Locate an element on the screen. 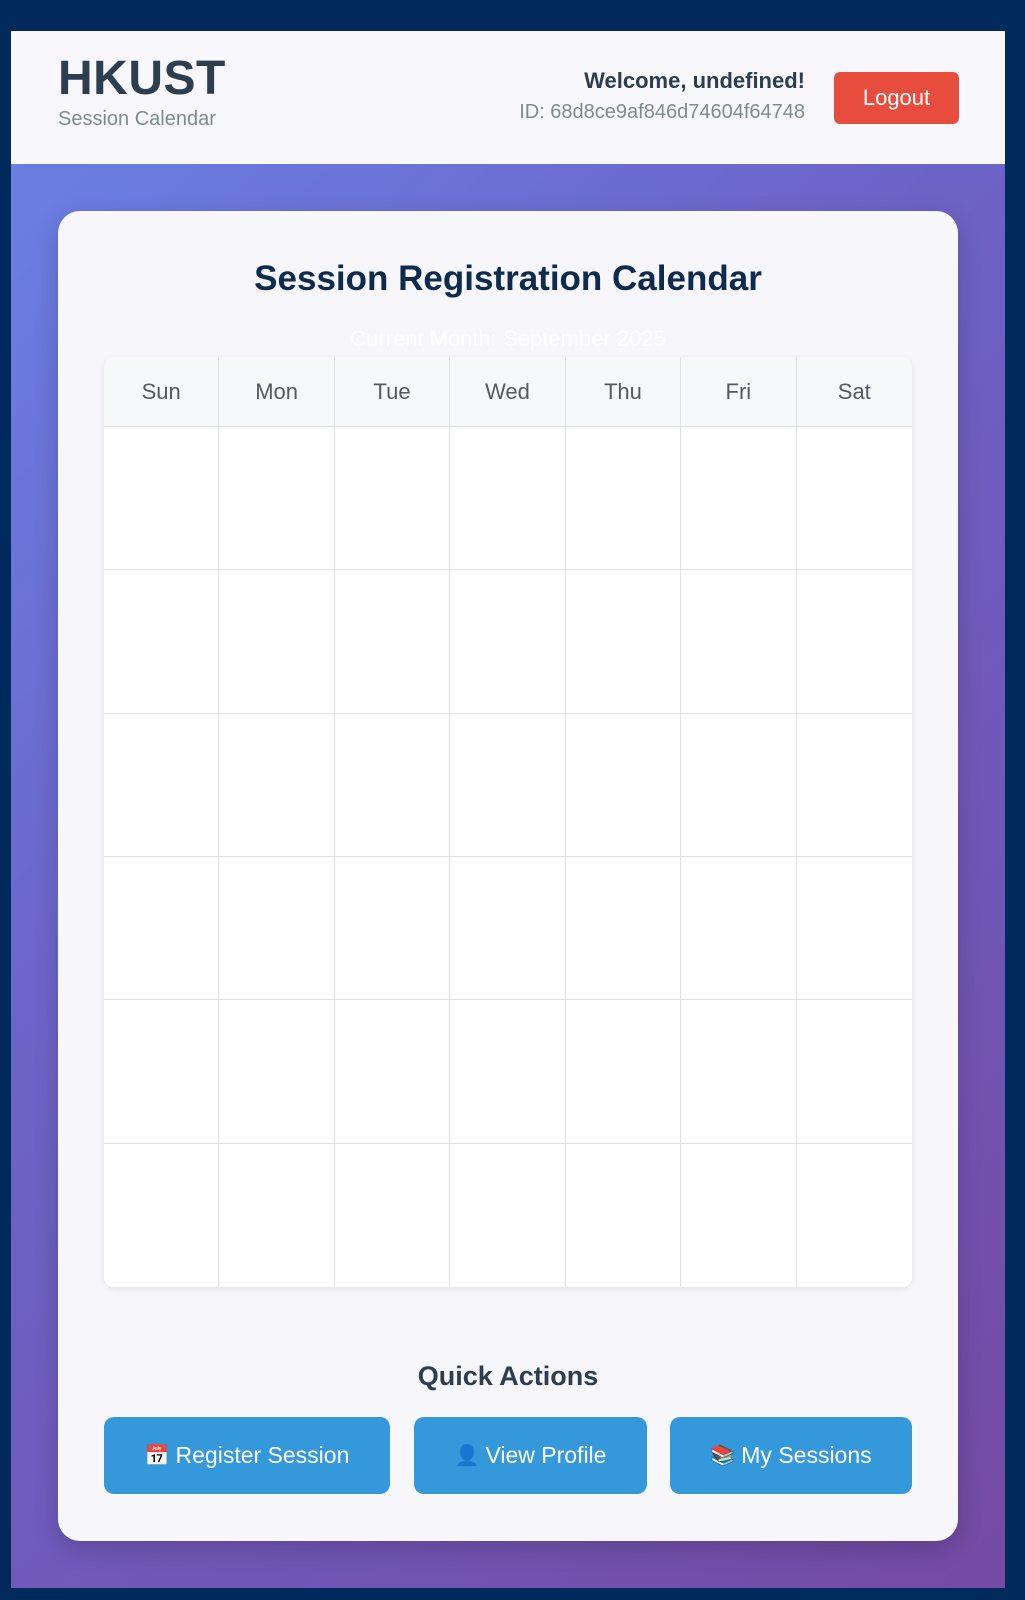 Image resolution: width=1025 pixels, height=1600 pixels. brand: HKUST Session Calendar is located at coordinates (142, 92).